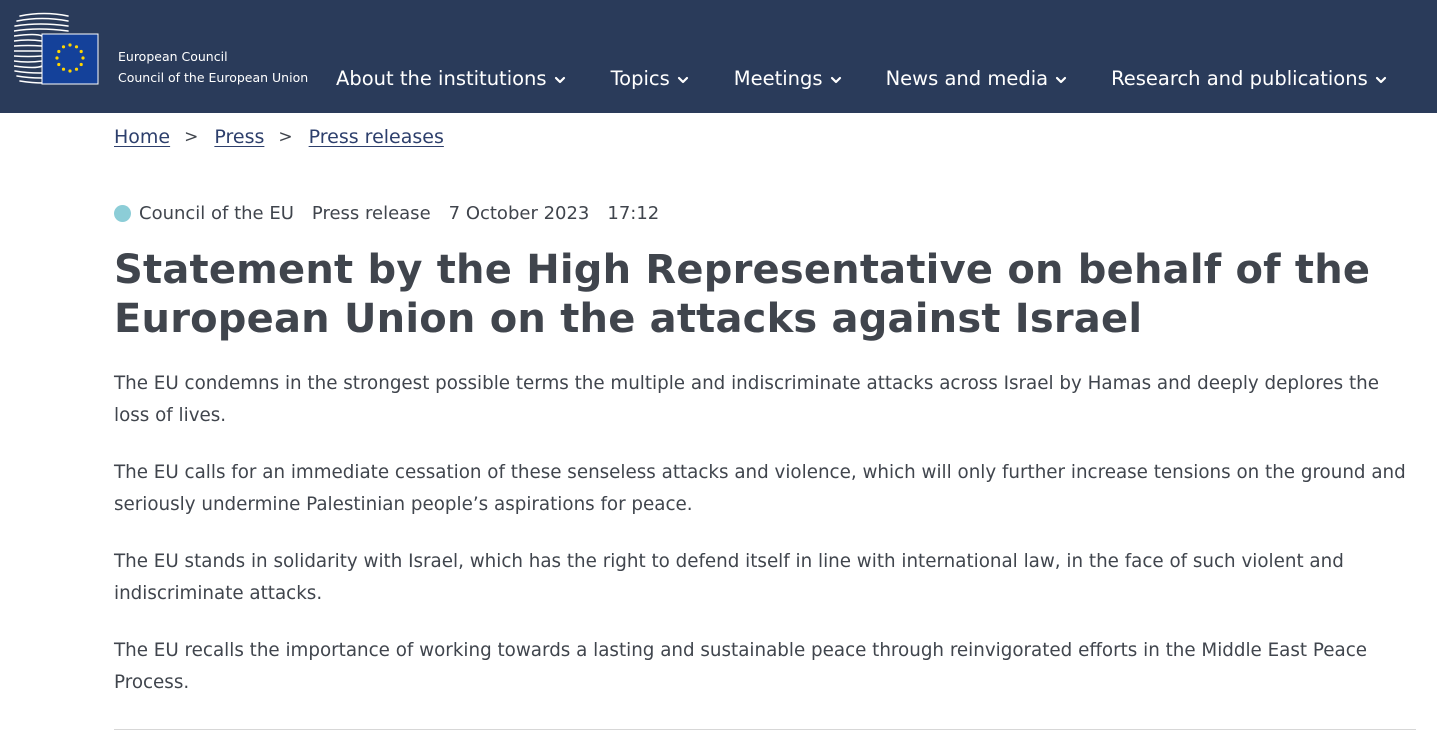 This screenshot has width=1437, height=740. I want to click on institution-dot-icon, so click(122, 213).